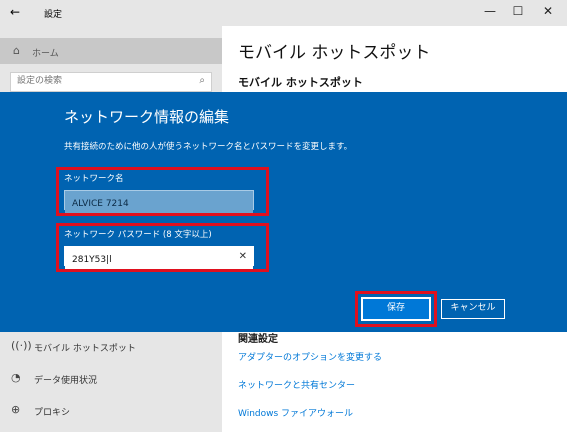 This screenshot has height=432, width=567. I want to click on sidebar-item-label: モバイル ホットスポット, so click(85, 349).